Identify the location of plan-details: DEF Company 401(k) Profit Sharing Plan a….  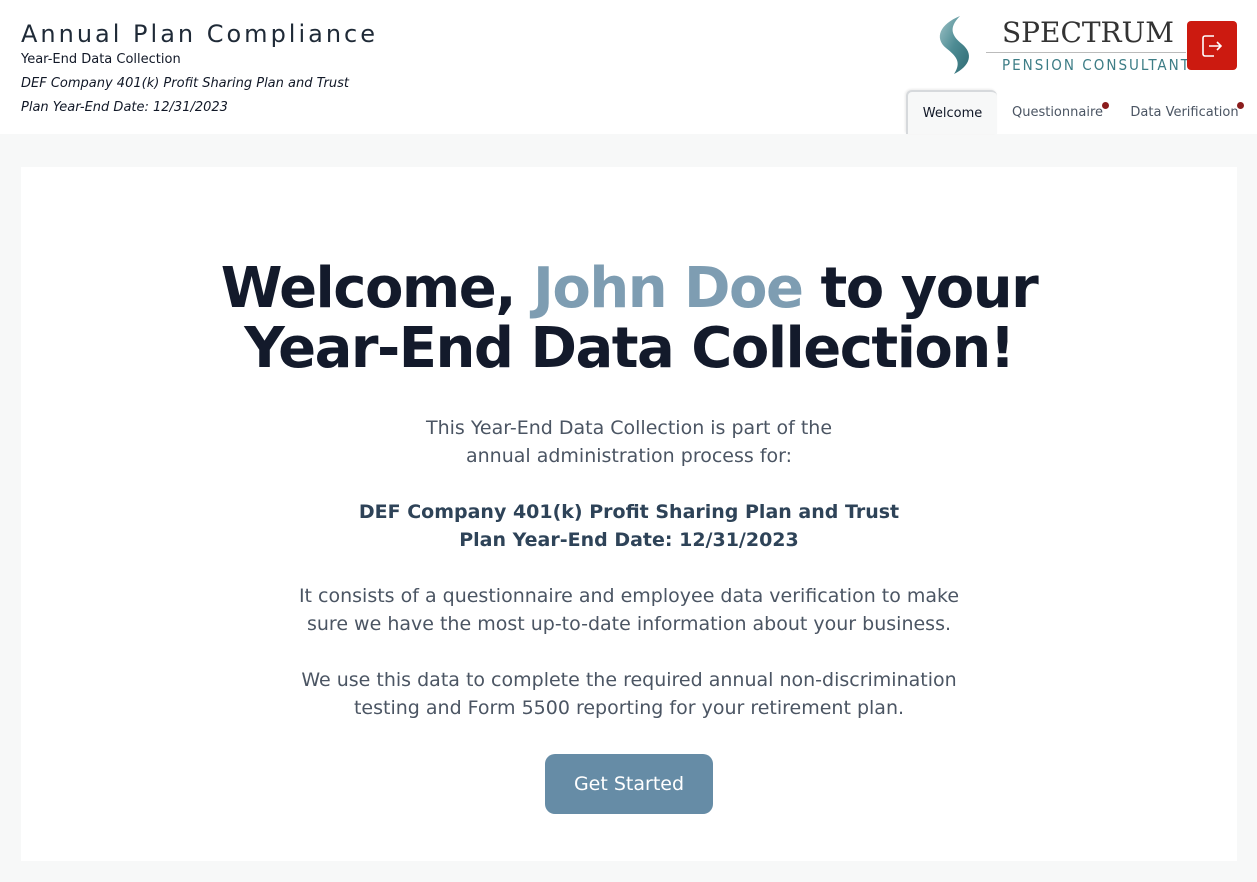
(629, 526).